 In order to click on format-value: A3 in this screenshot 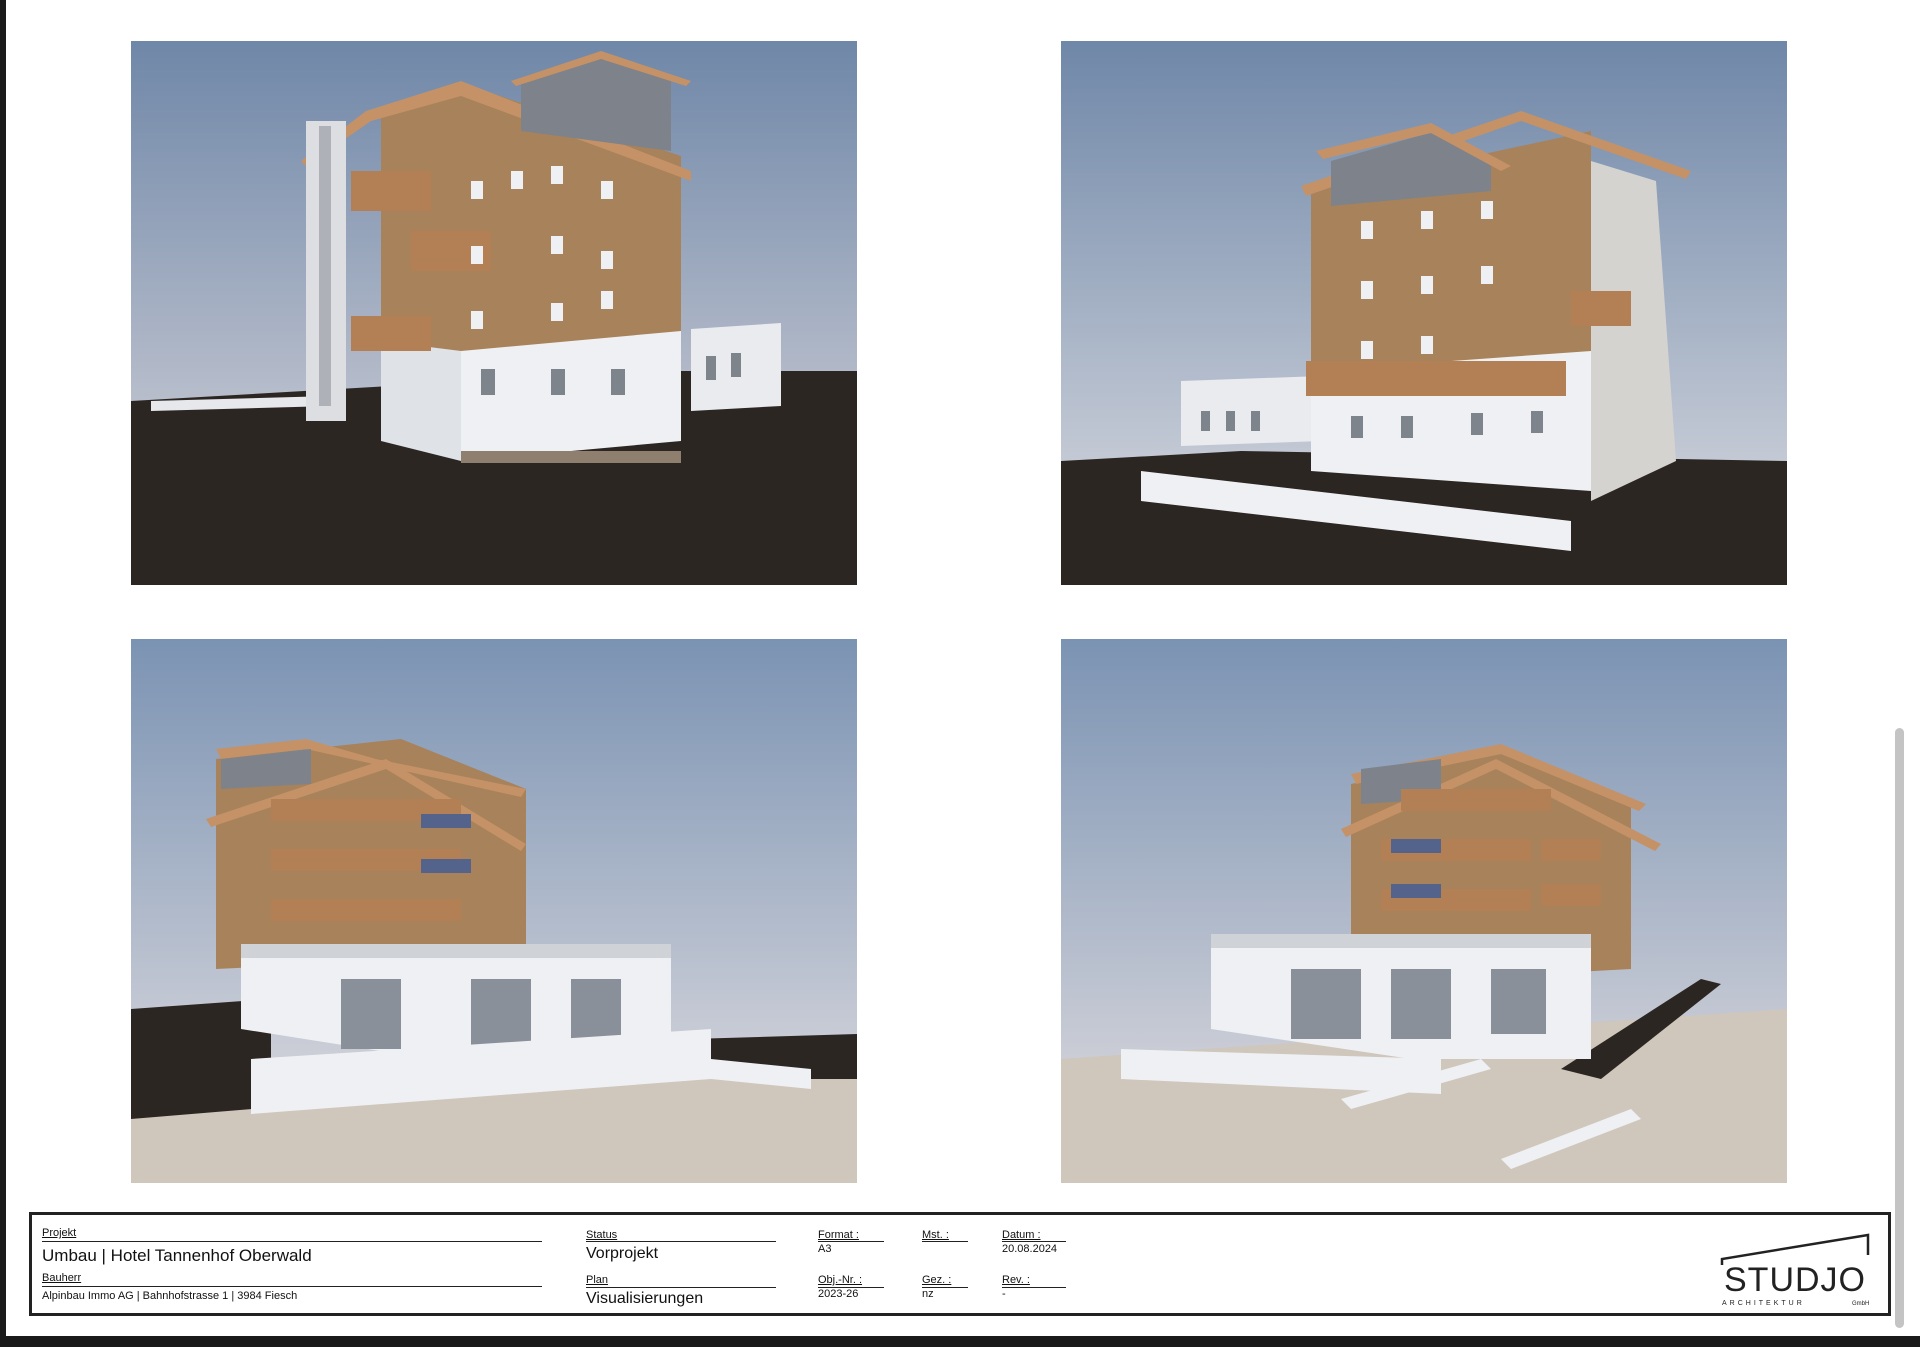, I will do `click(825, 1249)`.